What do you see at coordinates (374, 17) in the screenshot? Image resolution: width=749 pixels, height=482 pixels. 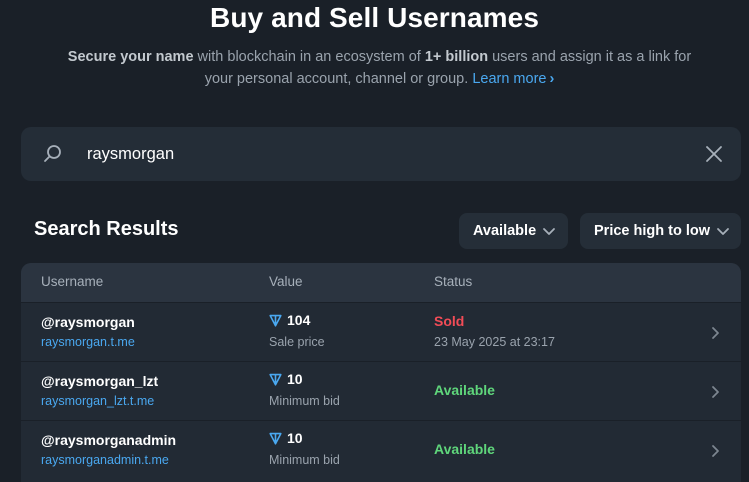 I see `page-title: Buy and Sell Usernames` at bounding box center [374, 17].